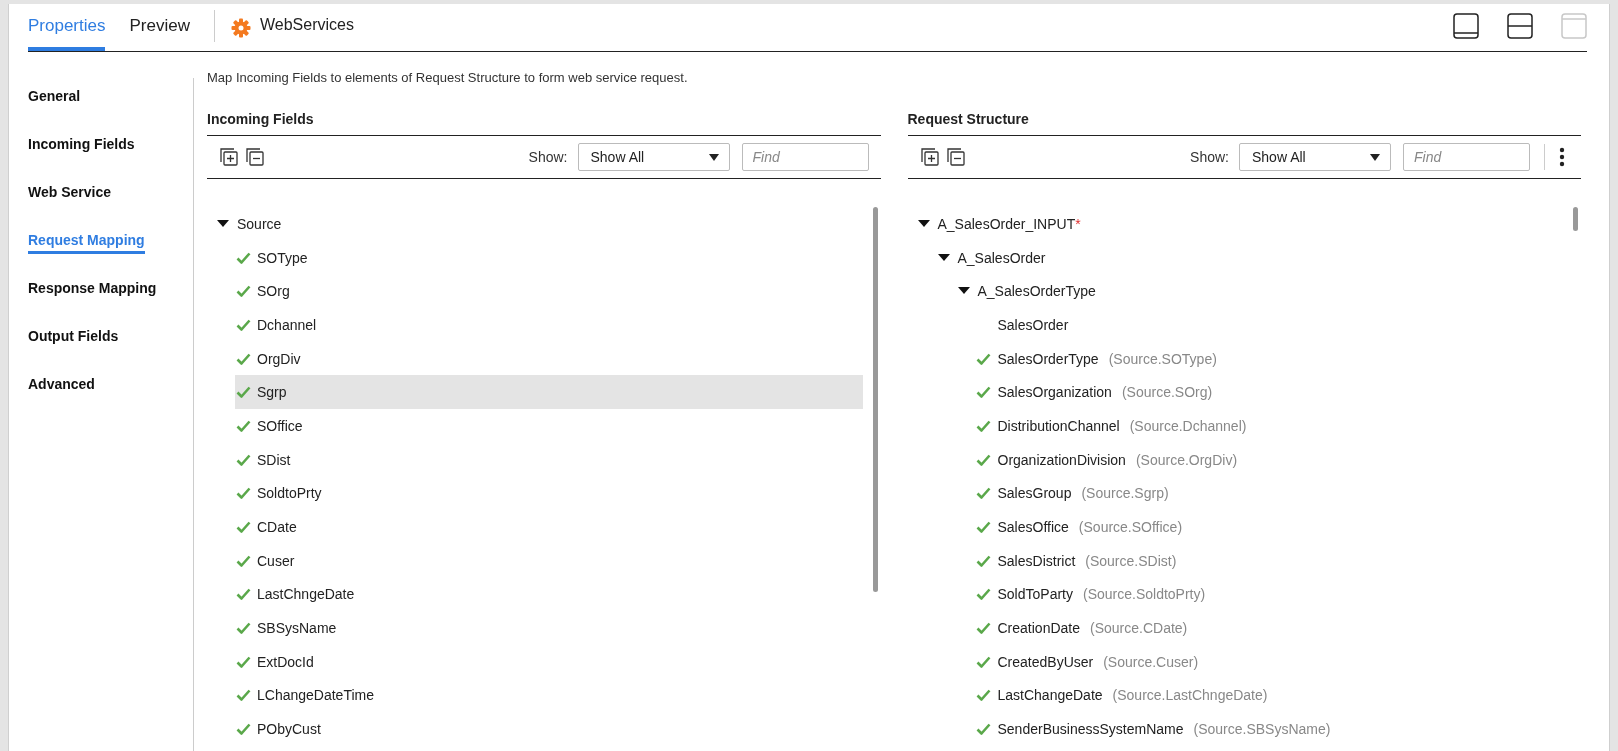 The width and height of the screenshot is (1618, 751). What do you see at coordinates (297, 628) in the screenshot?
I see `tree-item: SBSysName` at bounding box center [297, 628].